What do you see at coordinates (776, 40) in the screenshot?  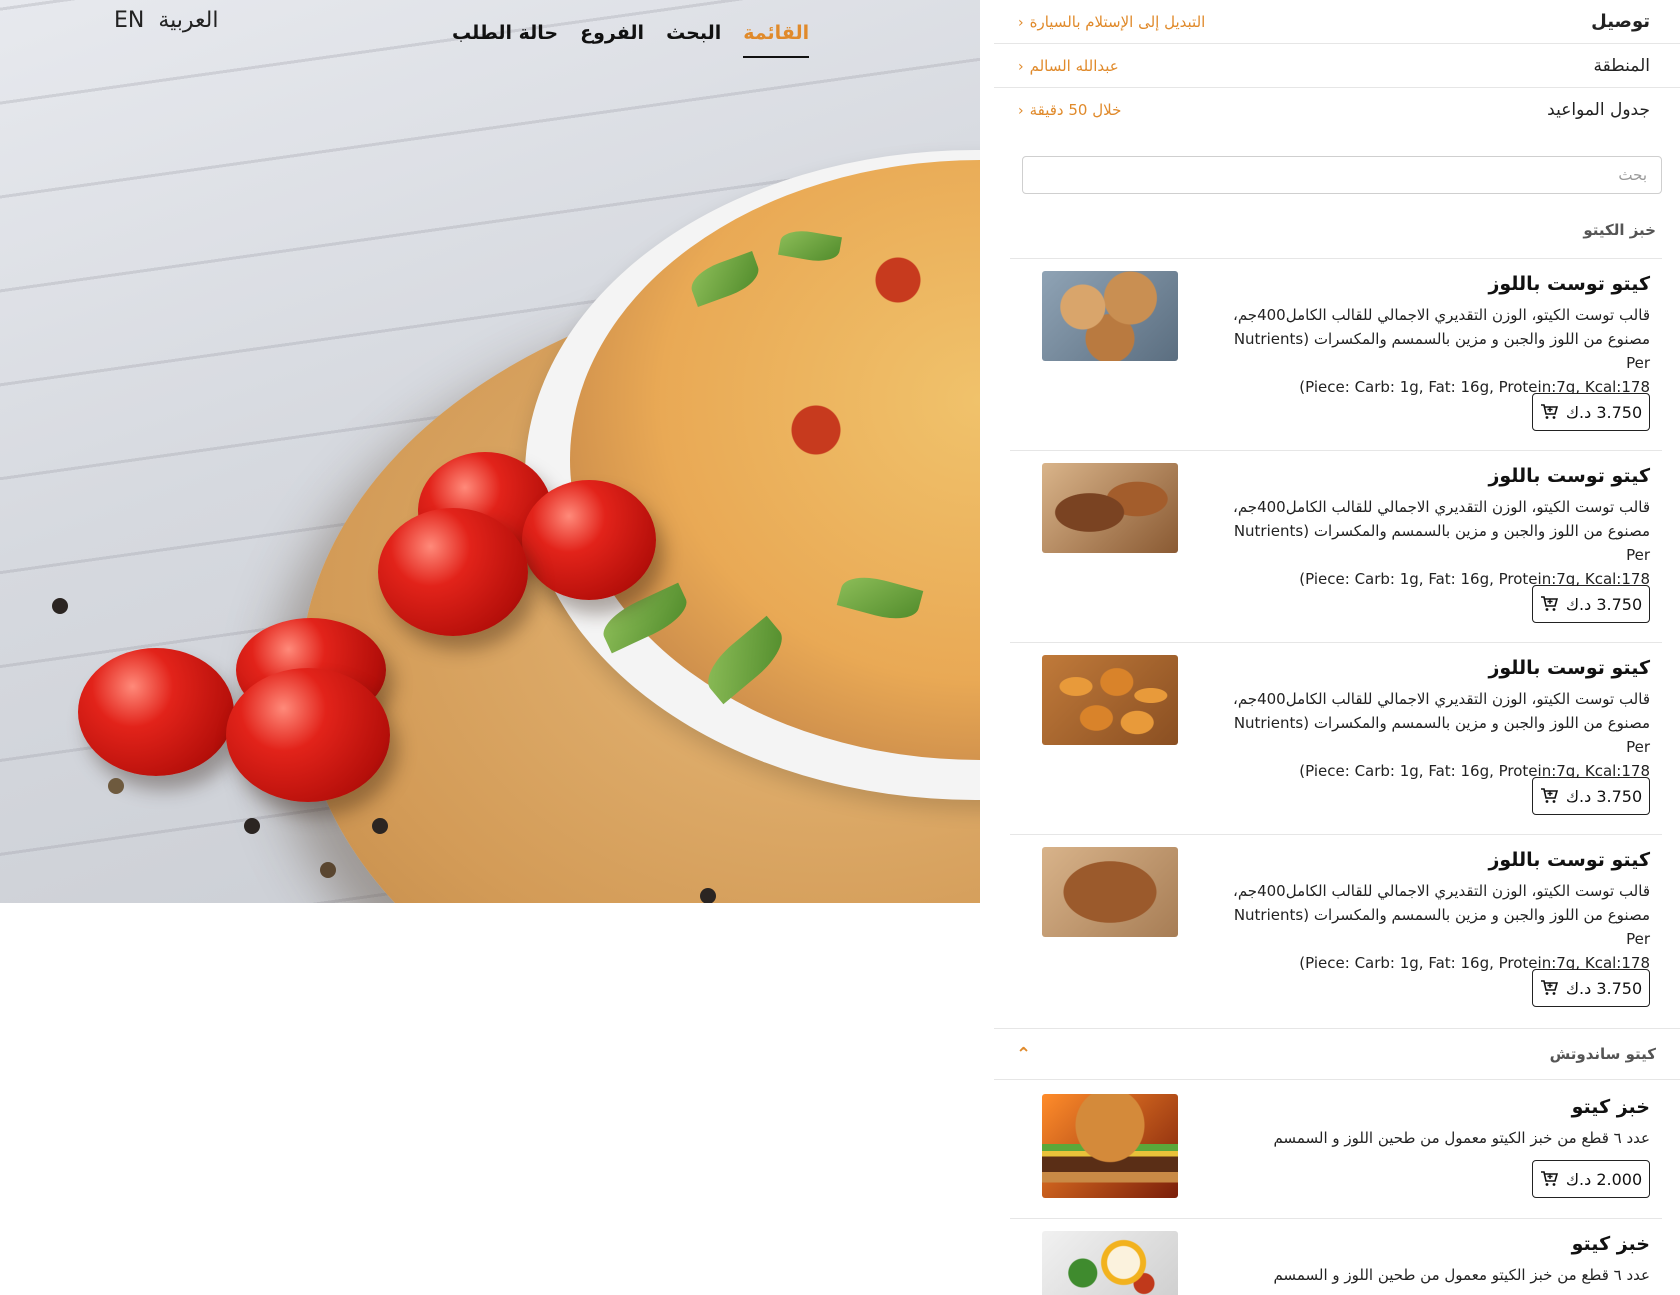 I see `nav-menu: القائمة` at bounding box center [776, 40].